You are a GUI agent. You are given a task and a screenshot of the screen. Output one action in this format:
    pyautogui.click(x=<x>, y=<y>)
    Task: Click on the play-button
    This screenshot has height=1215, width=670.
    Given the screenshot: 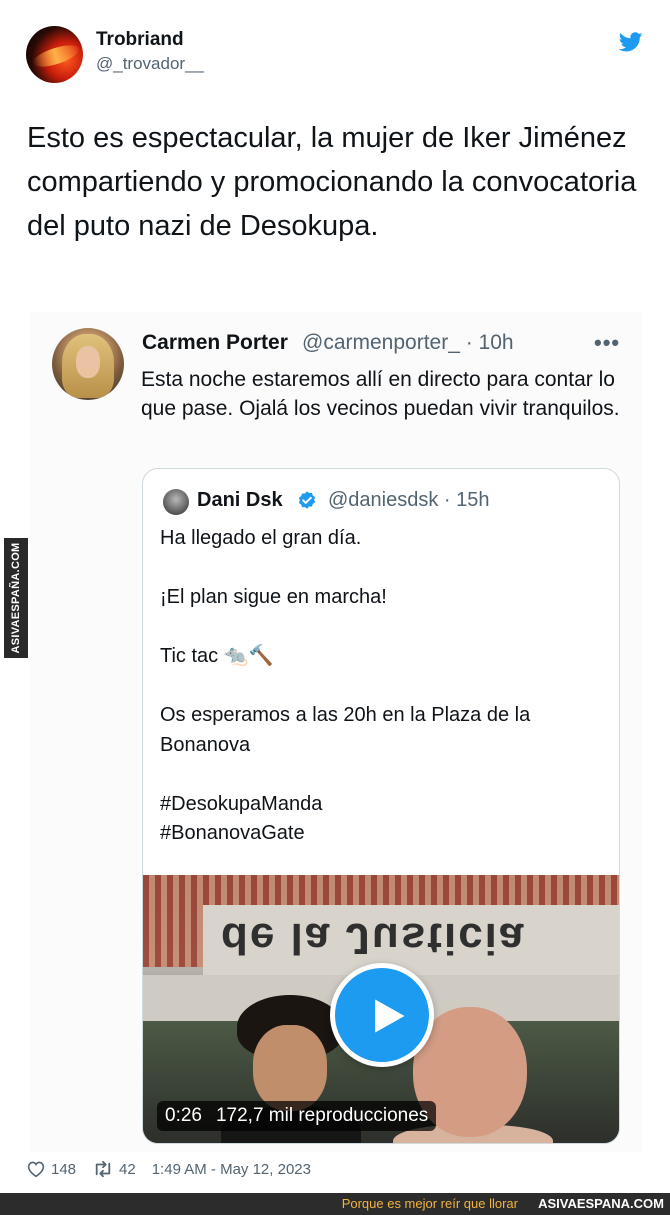 What is the action you would take?
    pyautogui.click(x=382, y=1015)
    